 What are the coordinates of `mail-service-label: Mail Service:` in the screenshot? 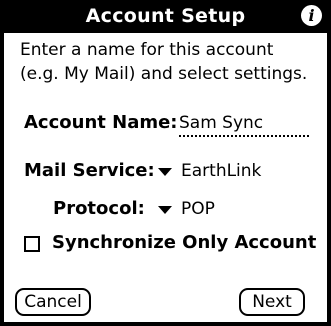 It's located at (89, 170).